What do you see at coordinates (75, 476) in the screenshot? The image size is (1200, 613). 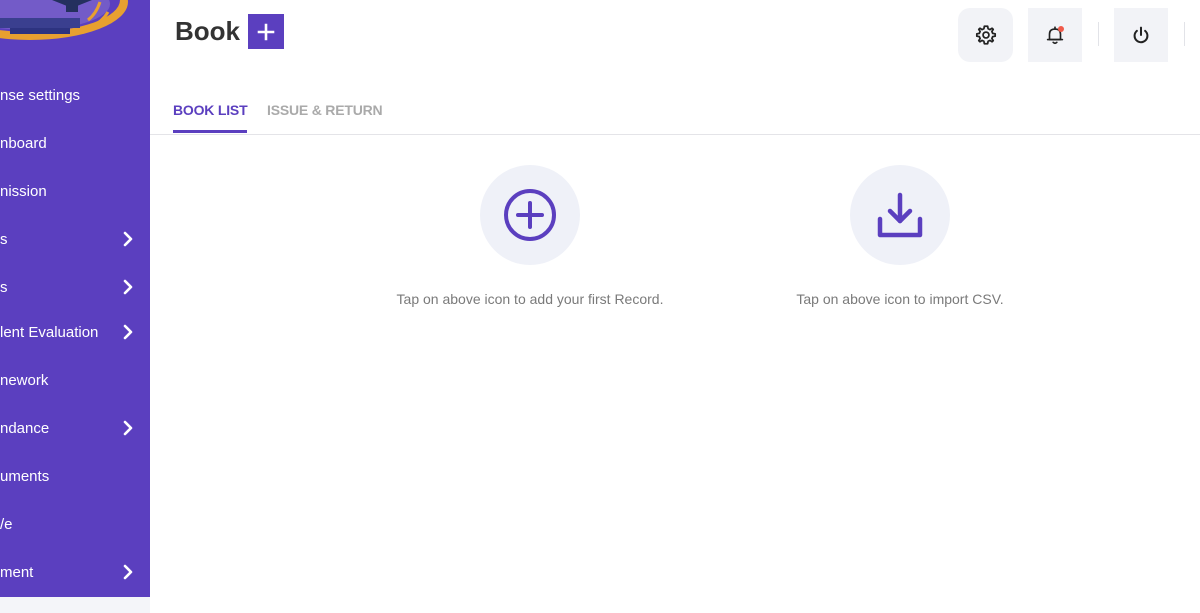 I see `sidebar-item-documents: uments` at bounding box center [75, 476].